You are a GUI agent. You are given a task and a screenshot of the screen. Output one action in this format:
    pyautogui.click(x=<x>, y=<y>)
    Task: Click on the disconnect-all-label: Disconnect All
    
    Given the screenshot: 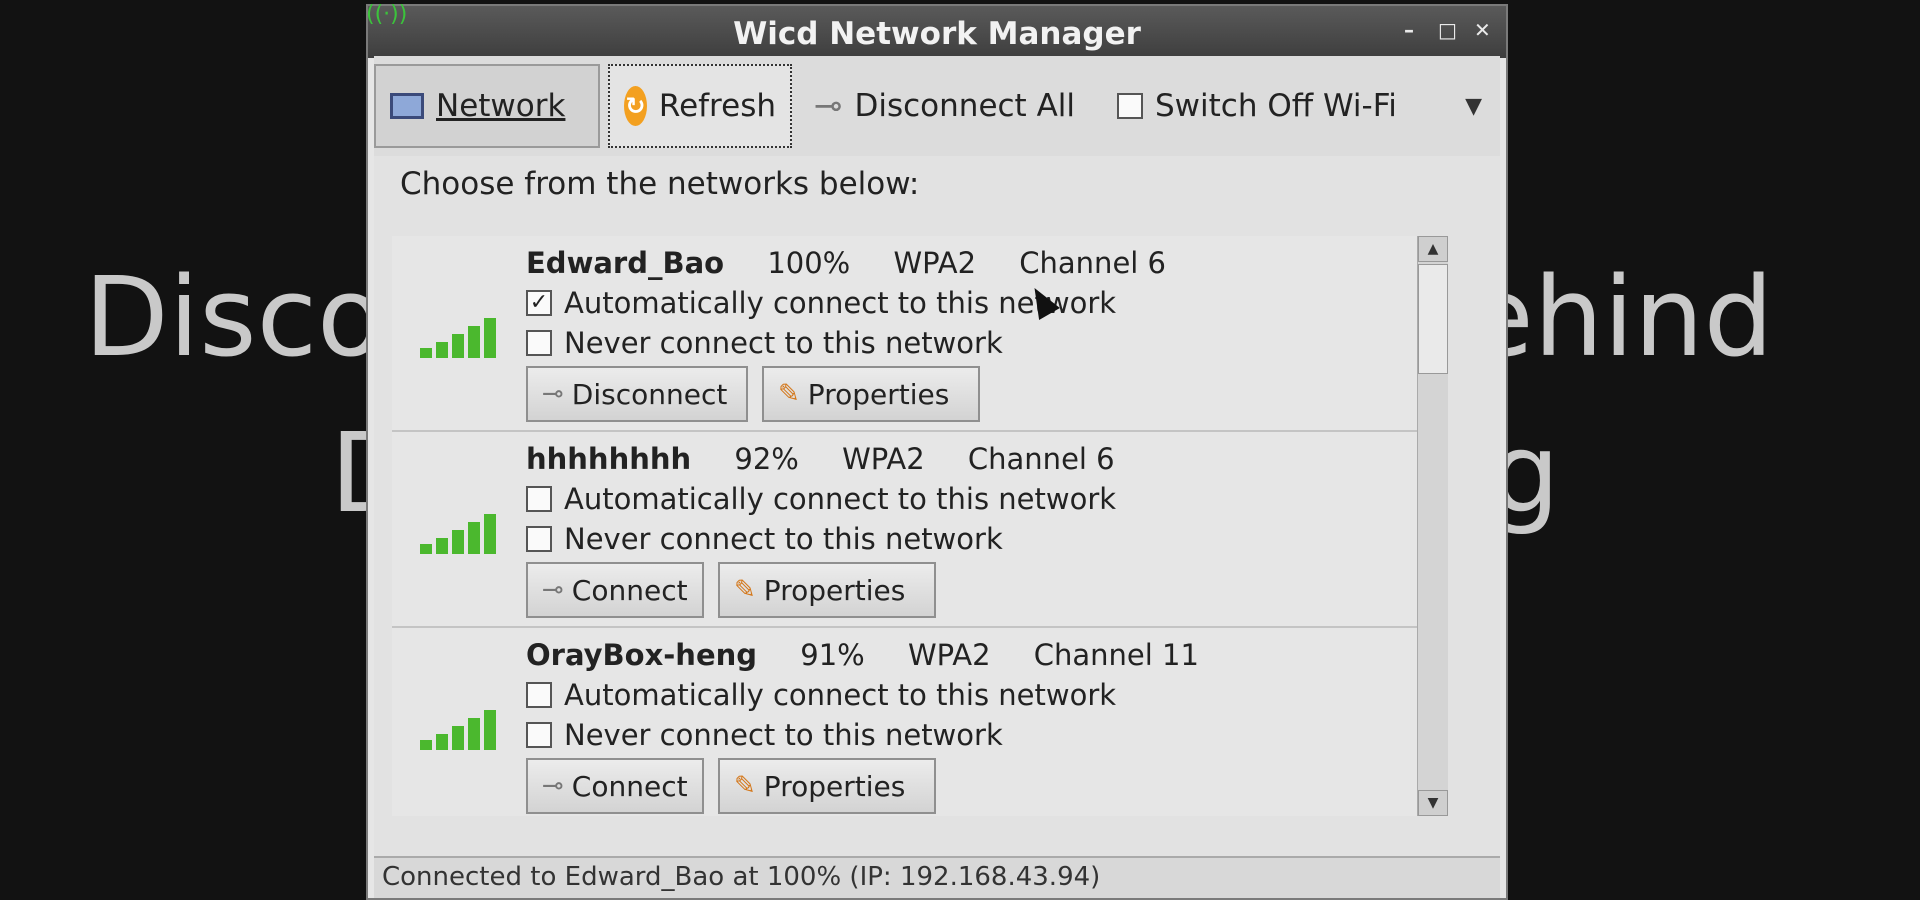 What is the action you would take?
    pyautogui.click(x=965, y=106)
    